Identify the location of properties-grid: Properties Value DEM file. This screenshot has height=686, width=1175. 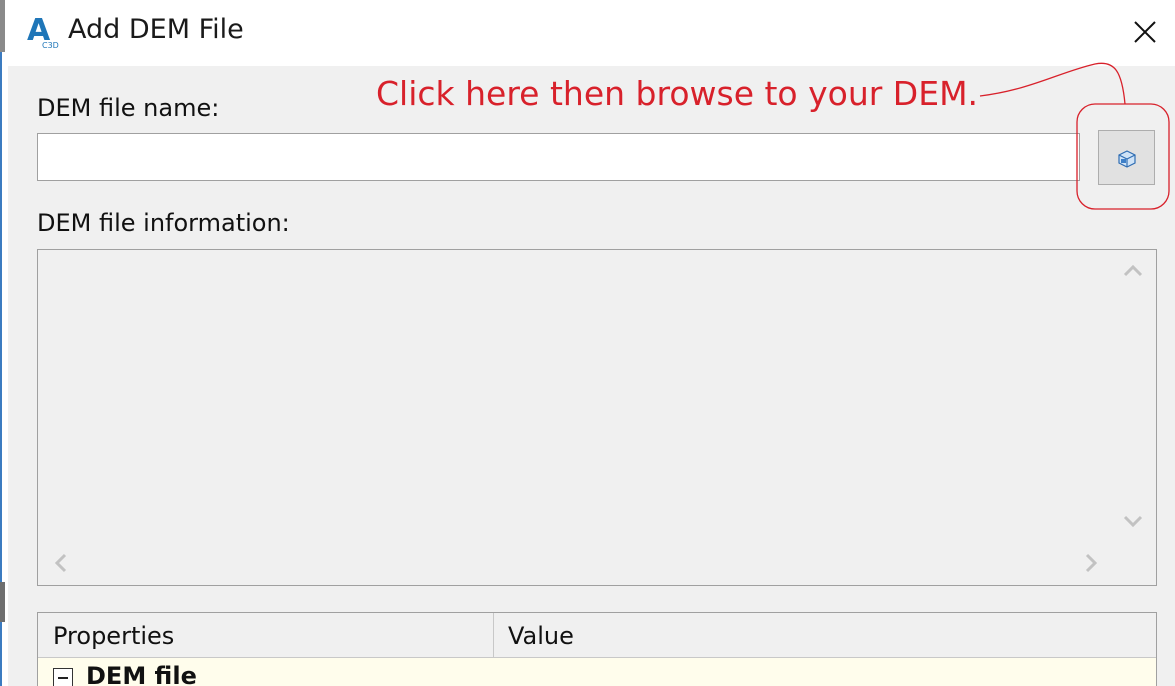
(597, 649).